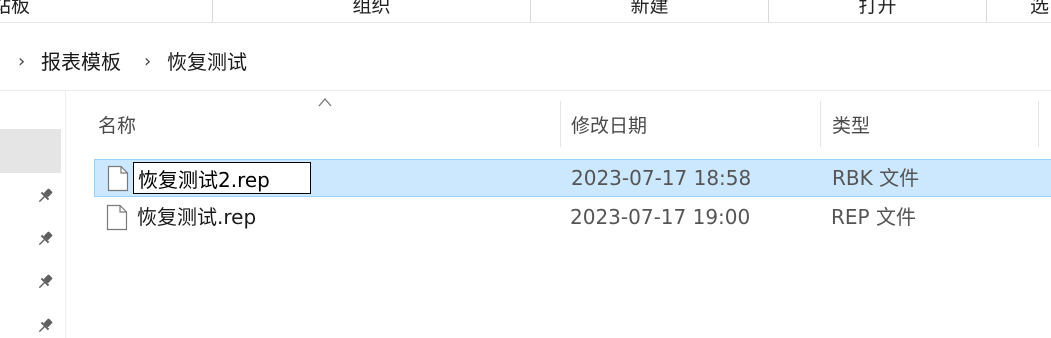  Describe the element at coordinates (196, 217) in the screenshot. I see `file-name: 恢复测试.rep` at that location.